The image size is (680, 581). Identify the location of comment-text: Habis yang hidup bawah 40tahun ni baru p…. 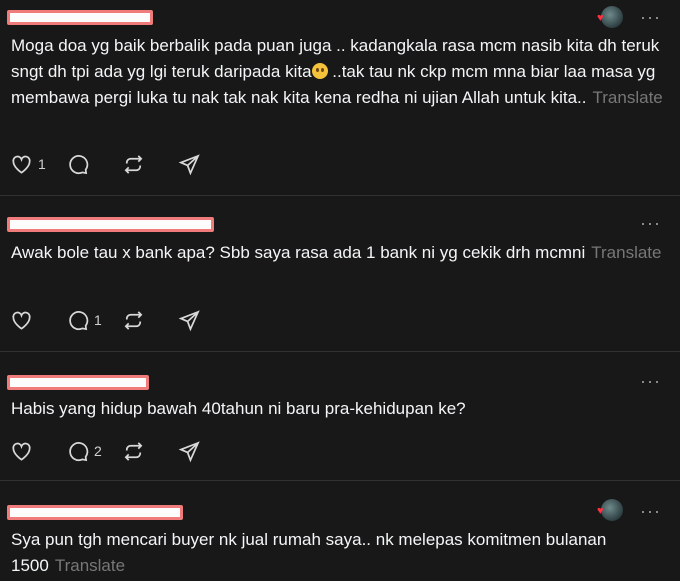
(238, 408).